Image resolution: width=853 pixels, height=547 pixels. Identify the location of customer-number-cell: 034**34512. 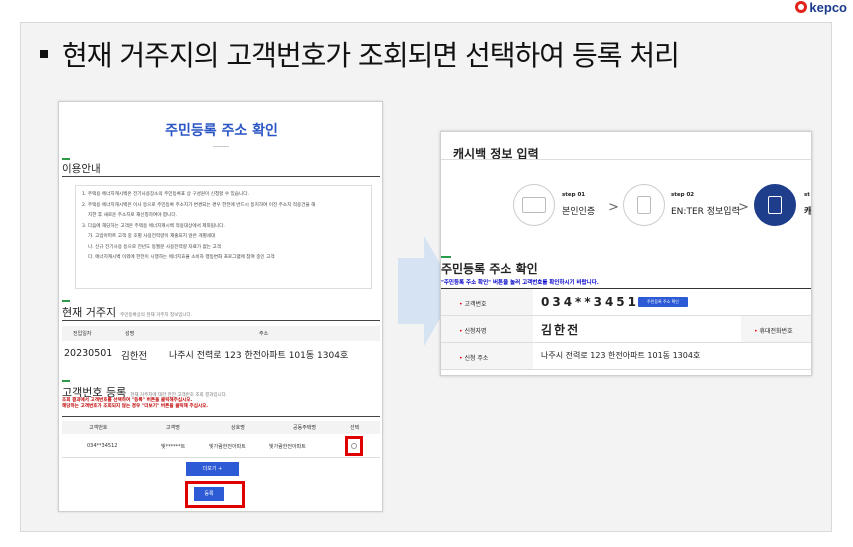
(102, 446).